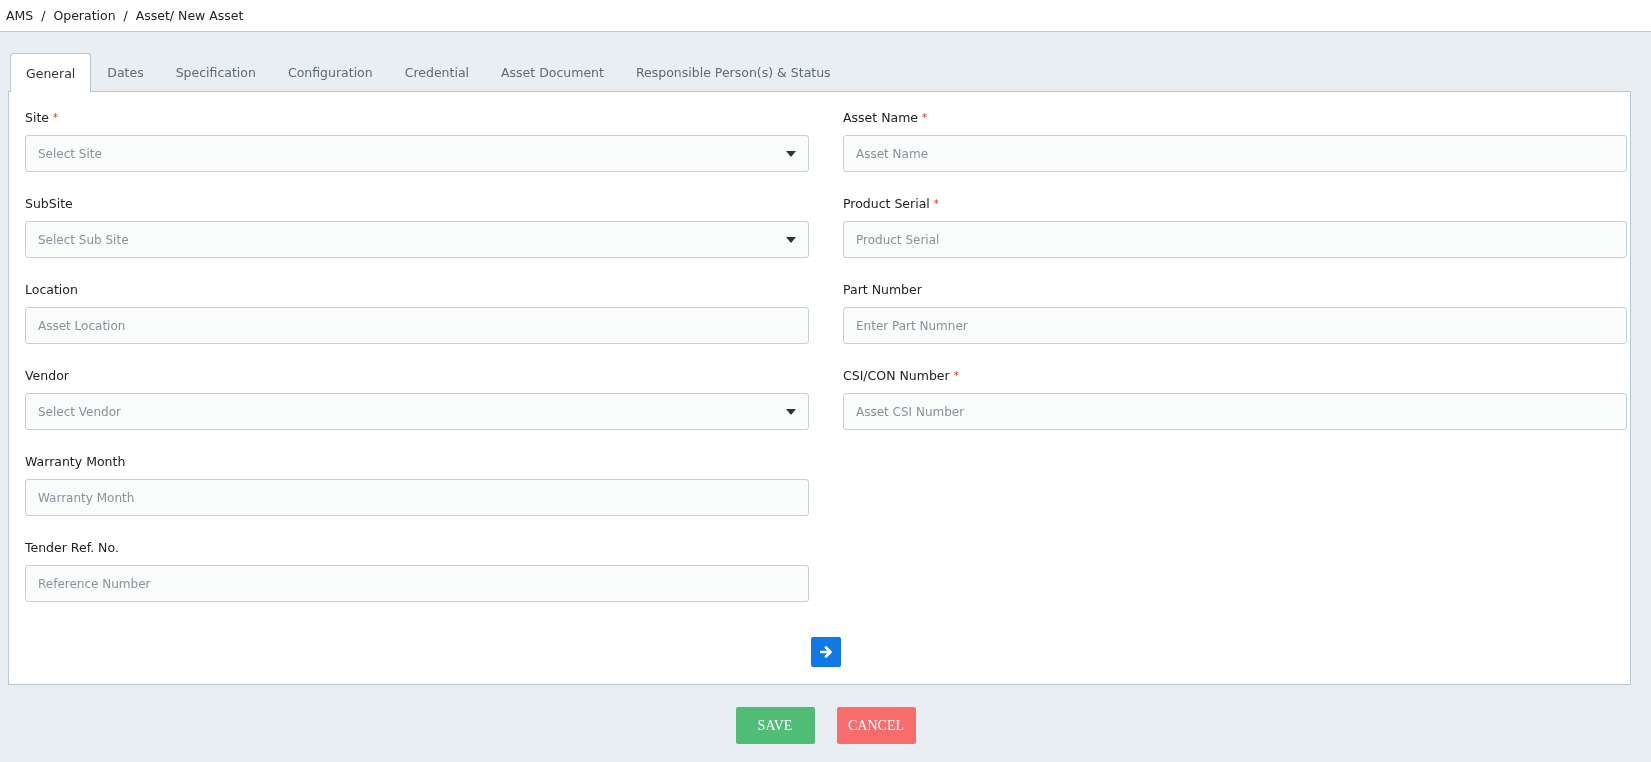 The image size is (1651, 762). Describe the element at coordinates (881, 117) in the screenshot. I see `field-label: Asset Name` at that location.